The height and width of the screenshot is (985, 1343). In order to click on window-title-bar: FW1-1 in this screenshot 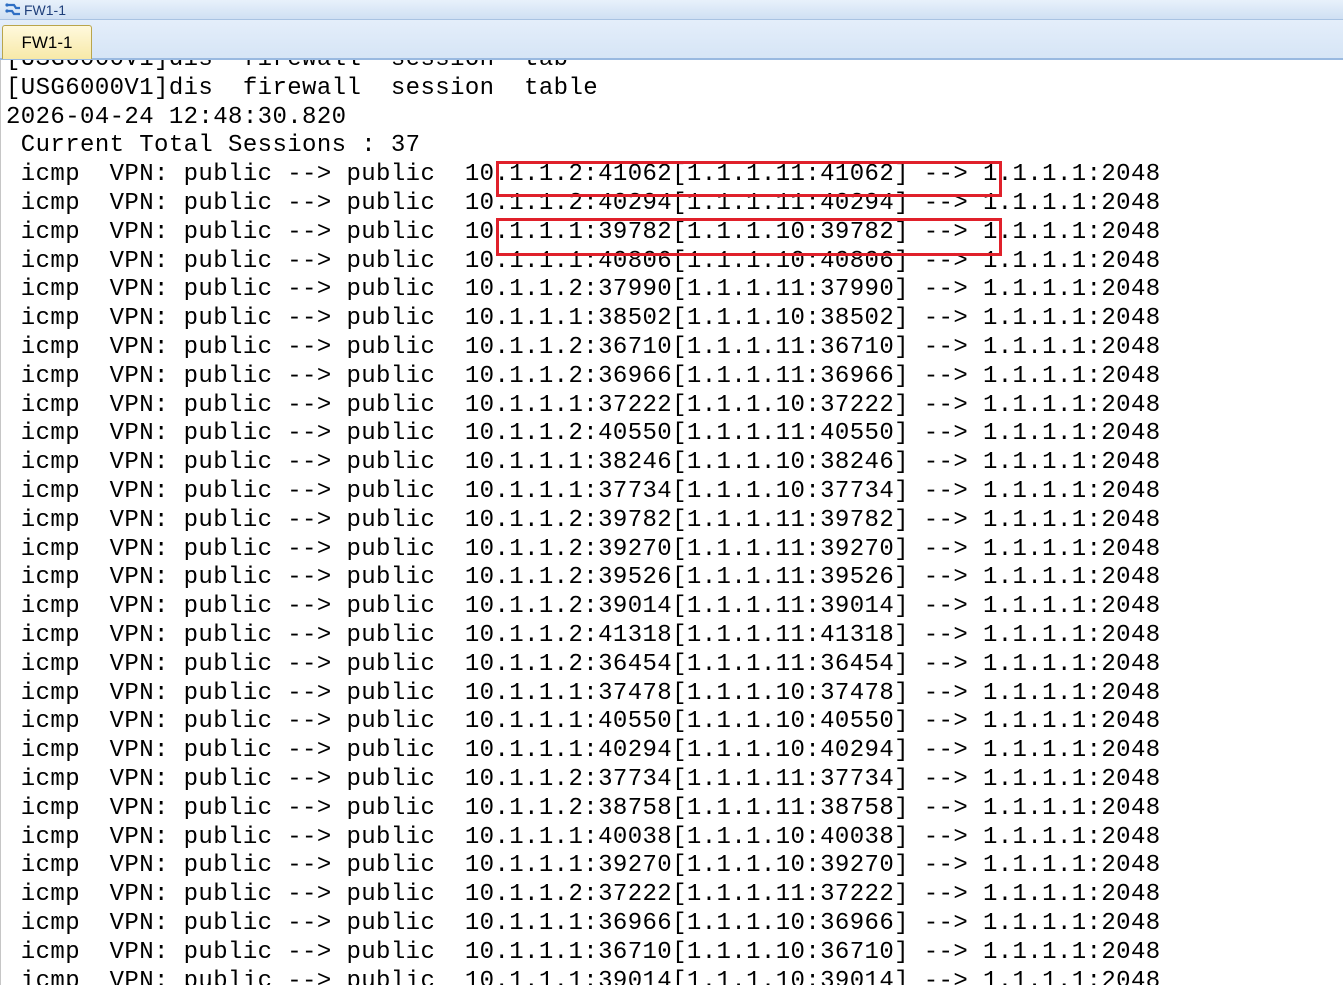, I will do `click(671, 10)`.